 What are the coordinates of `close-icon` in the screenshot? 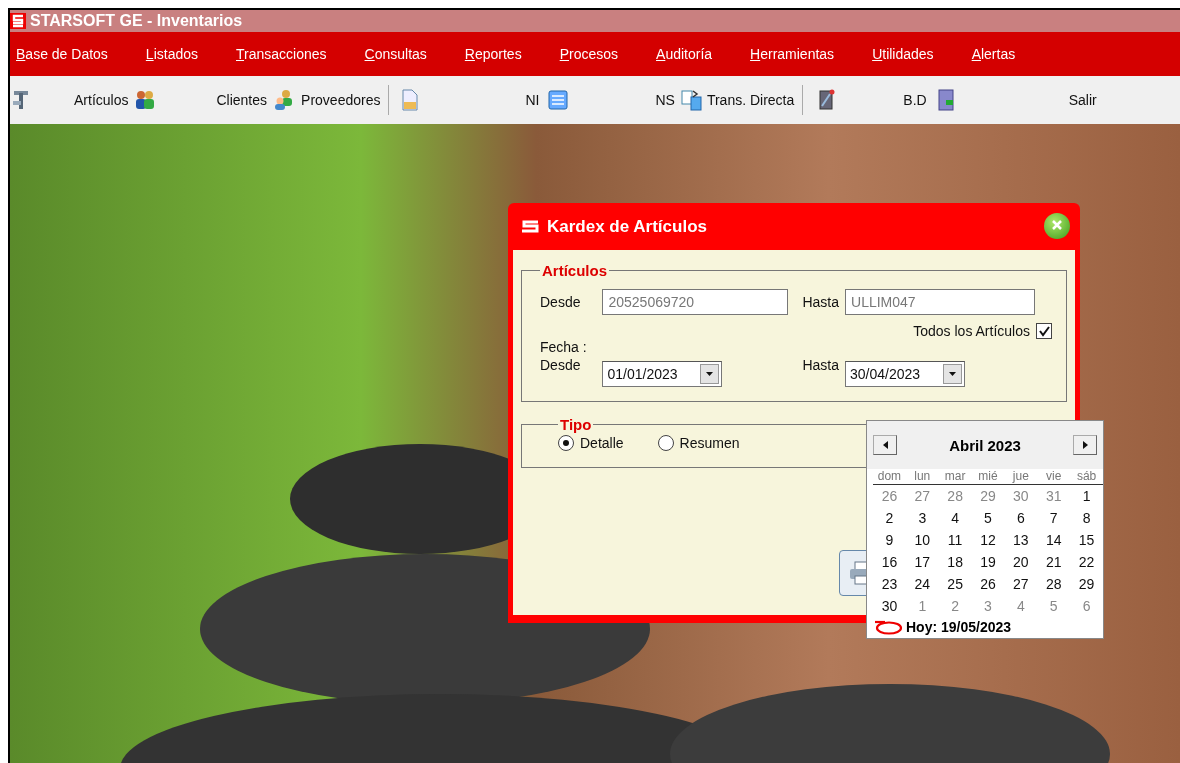 It's located at (1057, 225).